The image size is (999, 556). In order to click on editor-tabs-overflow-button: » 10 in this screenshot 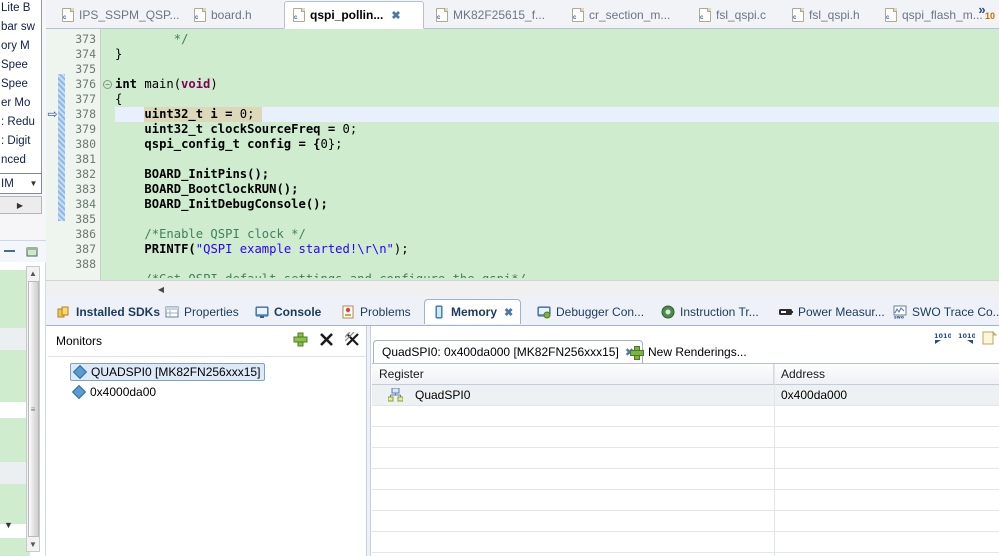, I will do `click(982, 15)`.